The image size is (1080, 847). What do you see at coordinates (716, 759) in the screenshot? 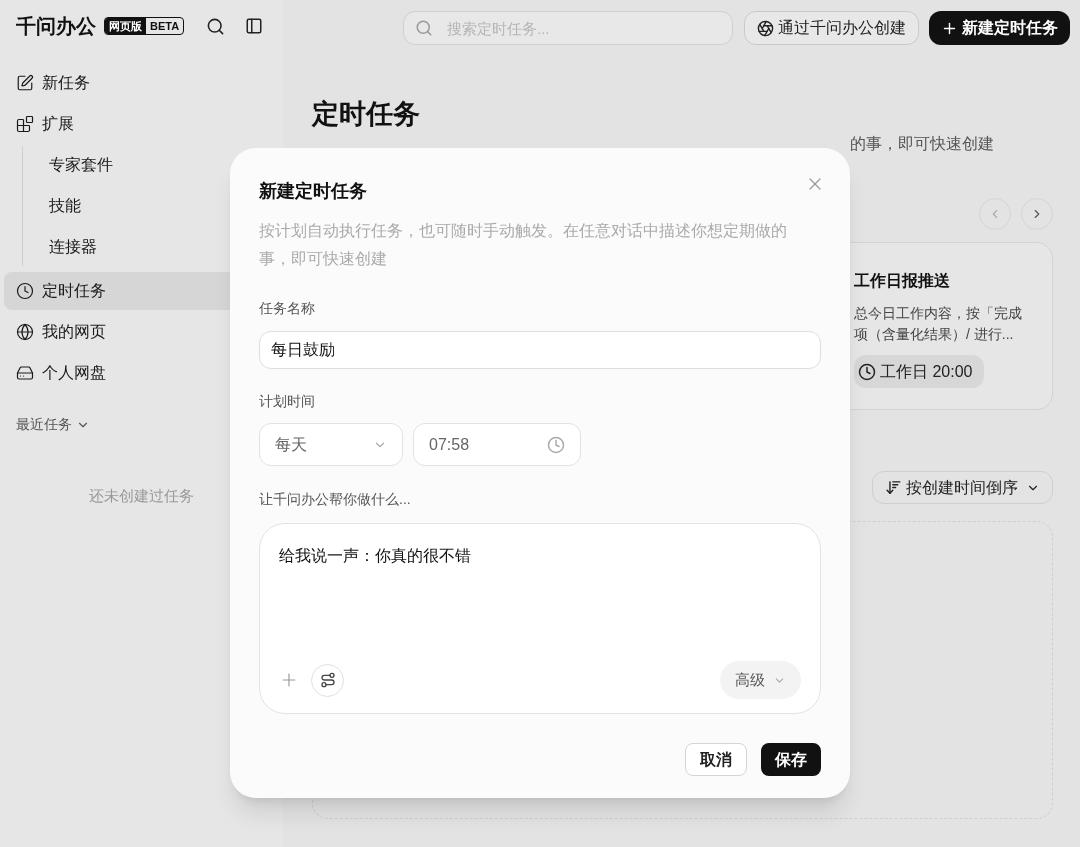
I see `cancel-button: 取消` at bounding box center [716, 759].